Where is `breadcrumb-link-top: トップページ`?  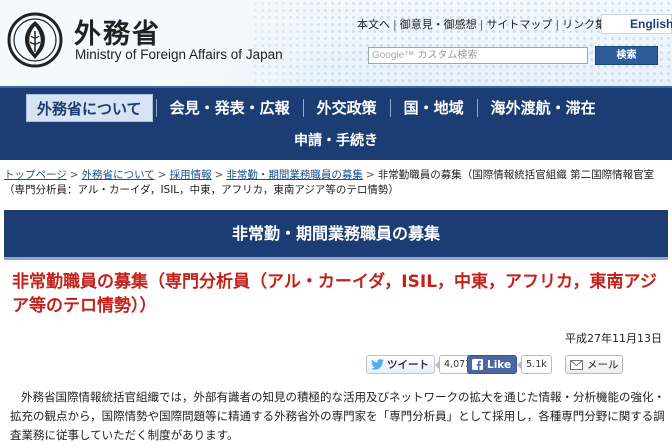 breadcrumb-link-top: トップページ is located at coordinates (35, 175).